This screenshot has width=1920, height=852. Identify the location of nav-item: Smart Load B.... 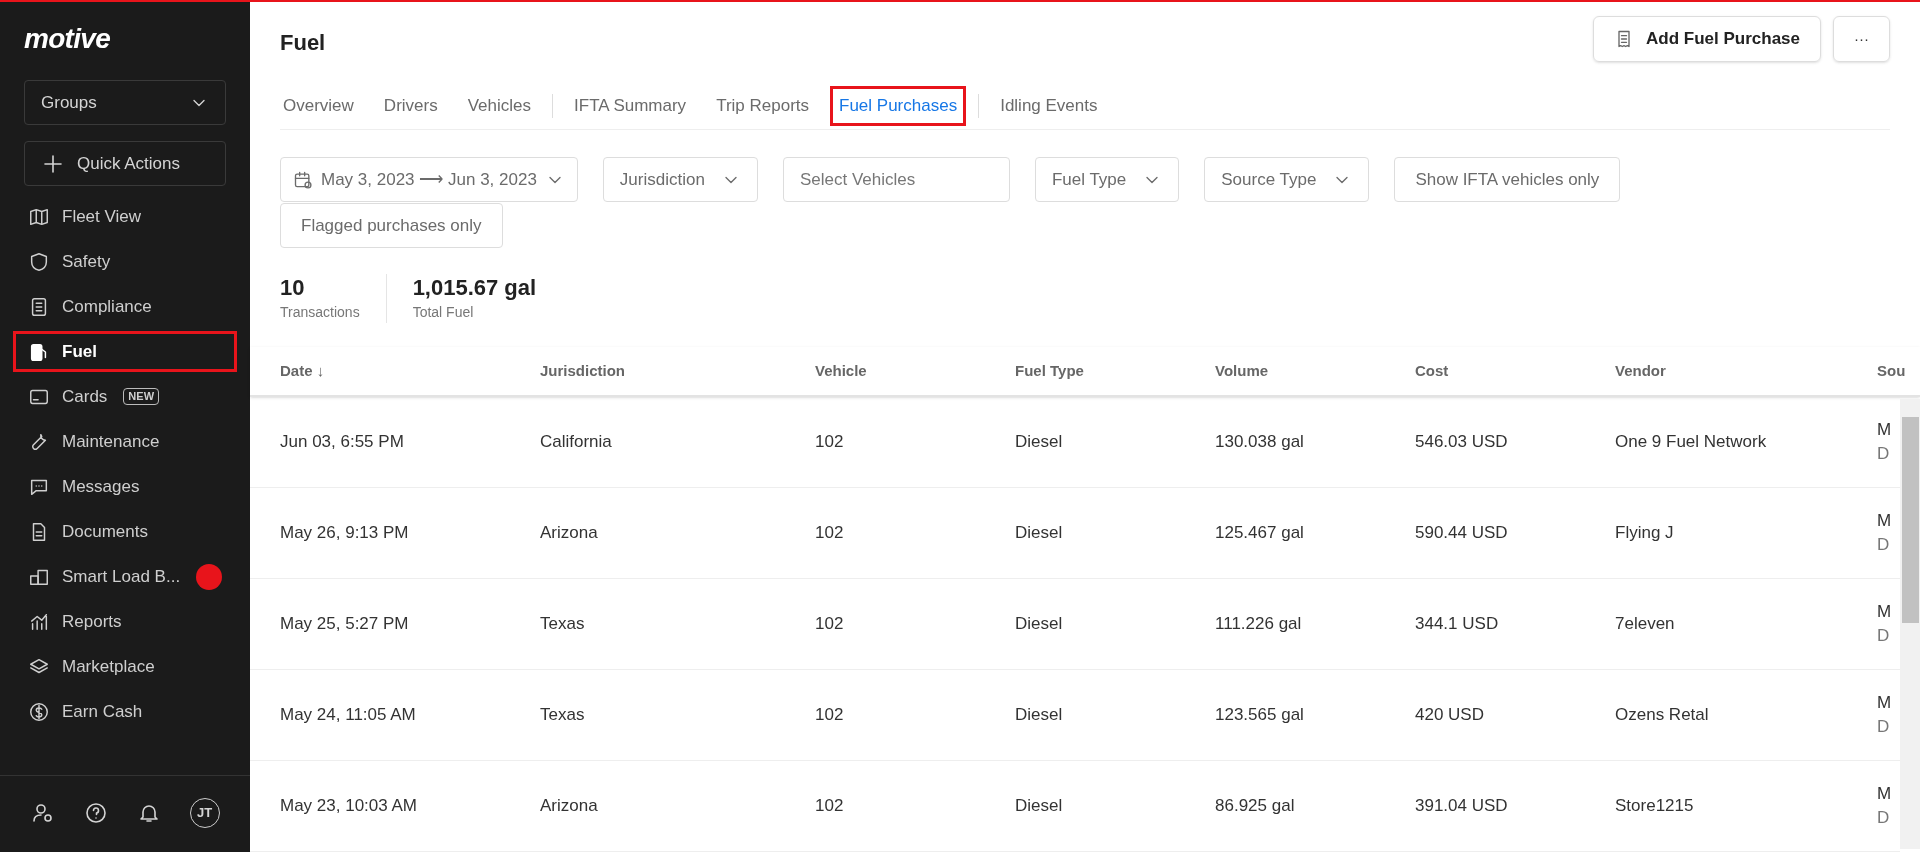
(125, 576).